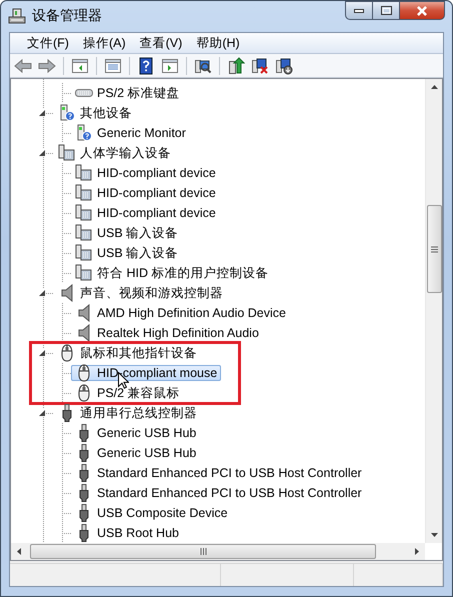  Describe the element at coordinates (171, 273) in the screenshot. I see `tree-item: 符合 HID 标准的用户控制设备` at that location.